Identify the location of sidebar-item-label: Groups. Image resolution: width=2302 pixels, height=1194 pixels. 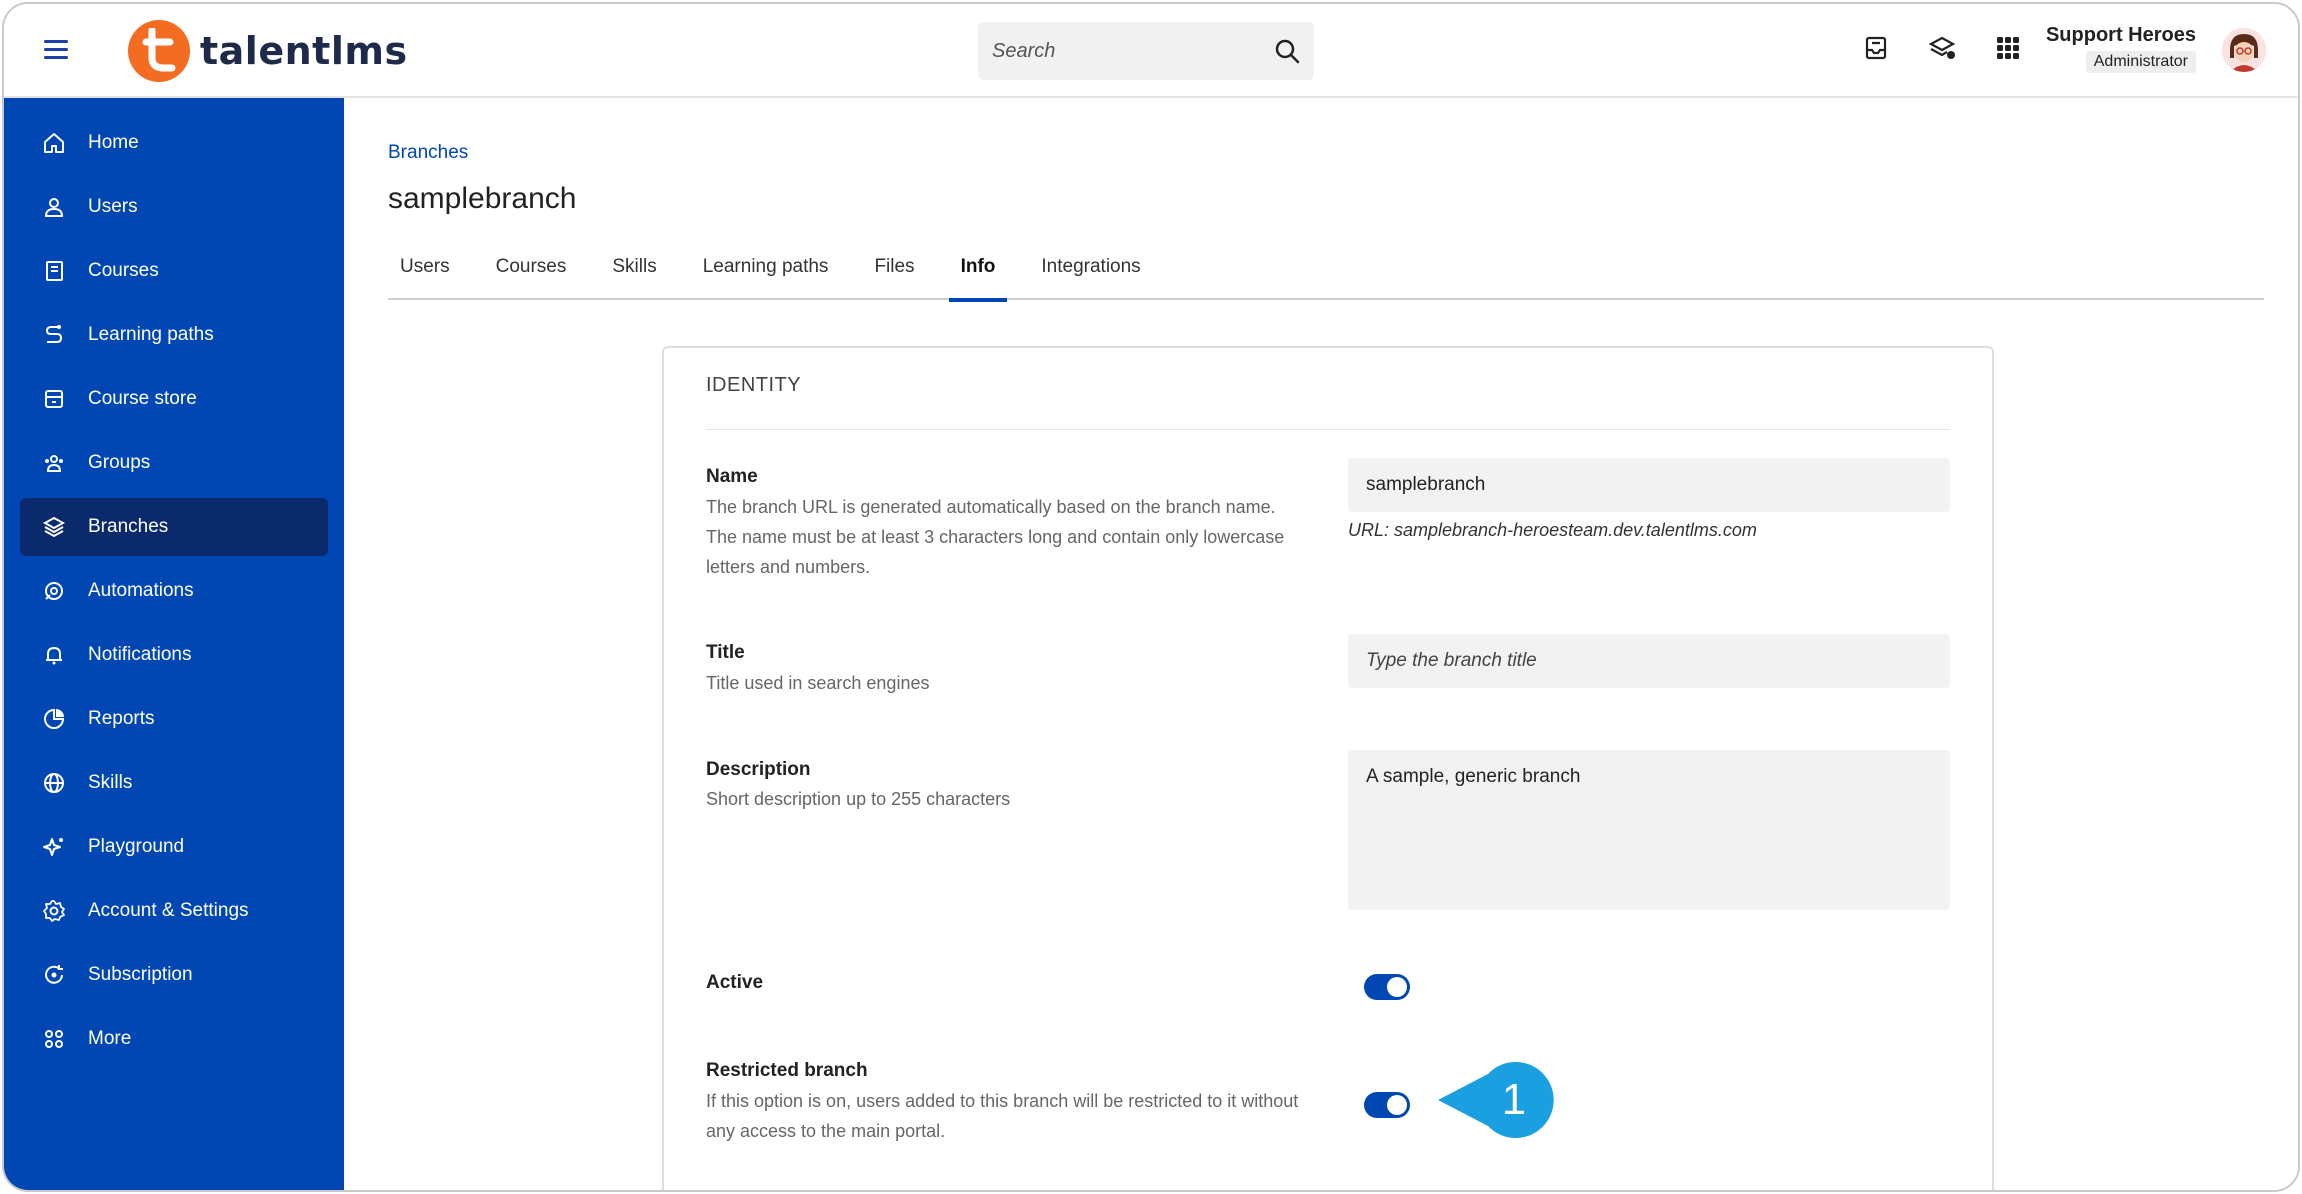
(119, 462).